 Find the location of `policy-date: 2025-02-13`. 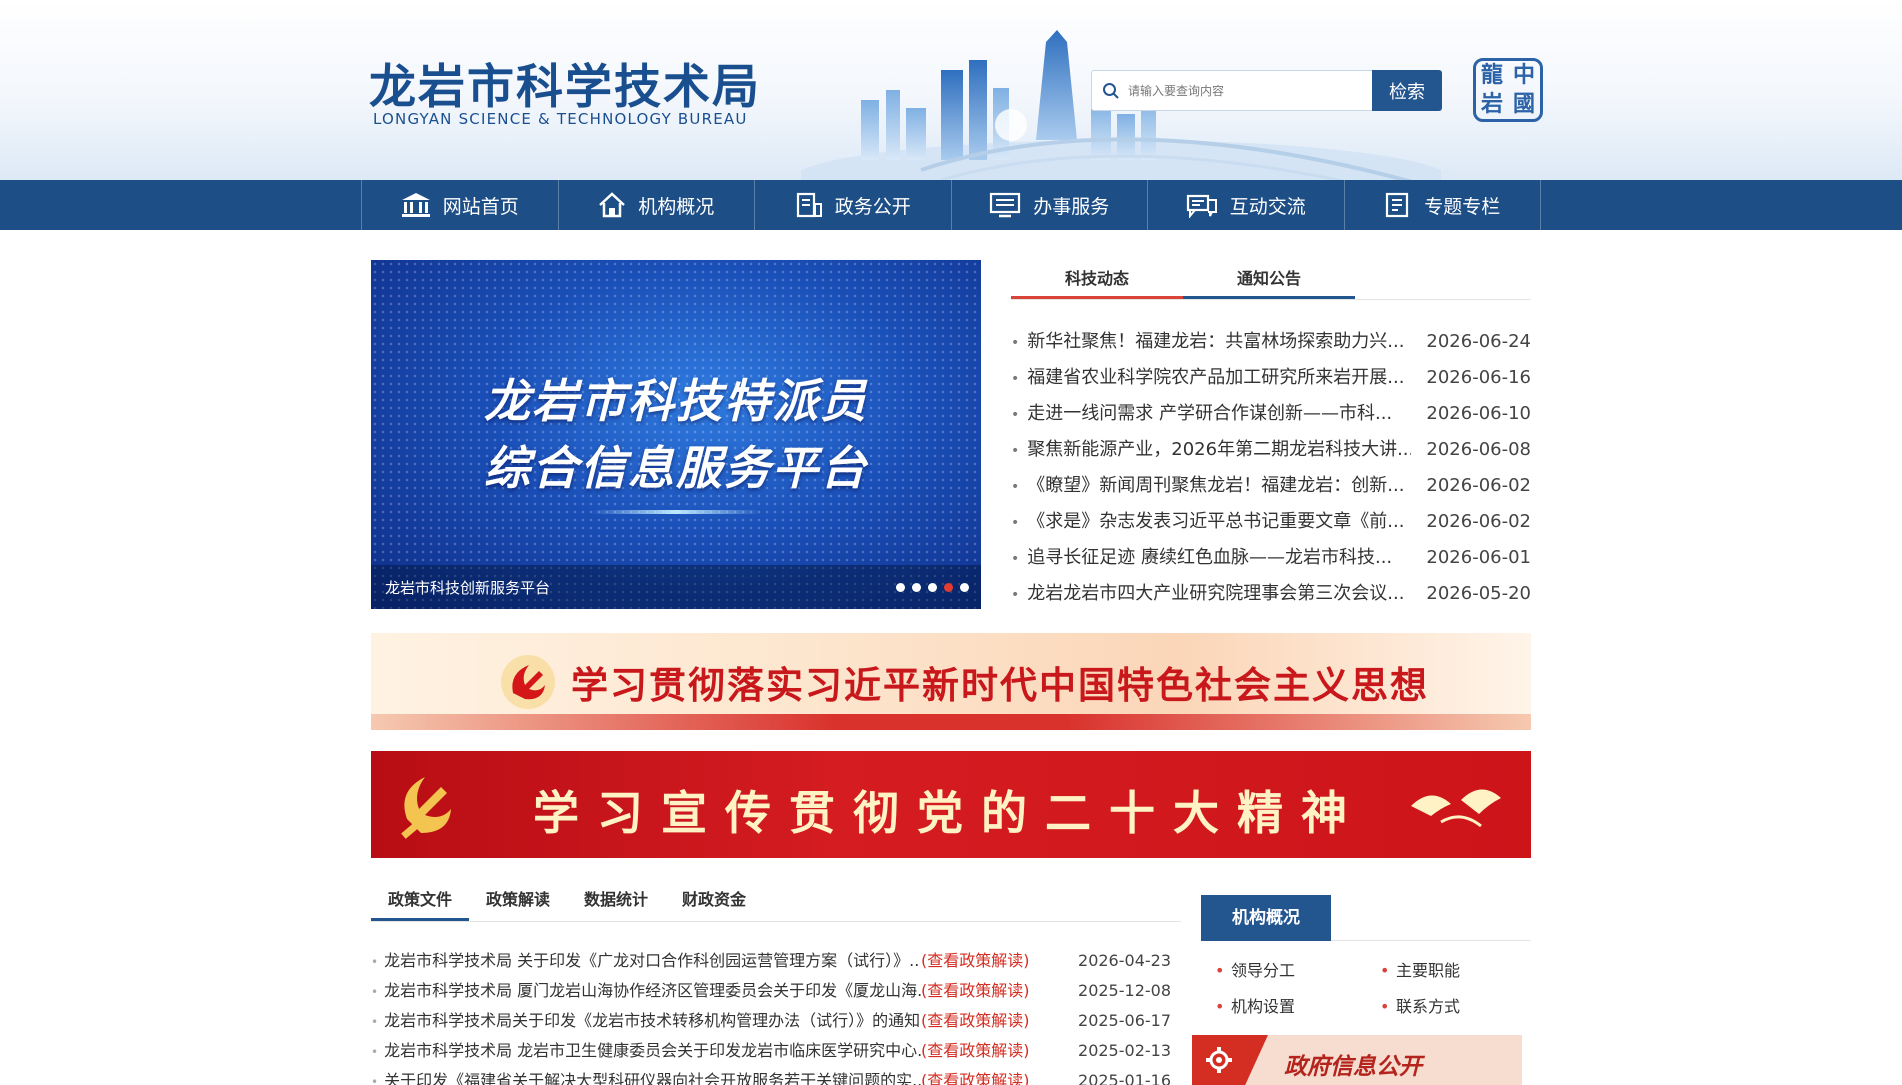

policy-date: 2025-02-13 is located at coordinates (1124, 1050).